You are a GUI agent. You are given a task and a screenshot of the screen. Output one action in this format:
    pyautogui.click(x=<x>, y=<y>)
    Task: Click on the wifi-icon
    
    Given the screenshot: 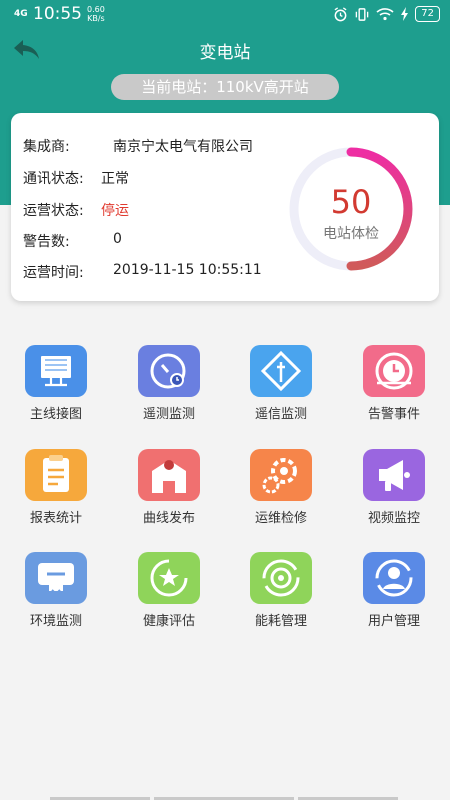 What is the action you would take?
    pyautogui.click(x=385, y=14)
    